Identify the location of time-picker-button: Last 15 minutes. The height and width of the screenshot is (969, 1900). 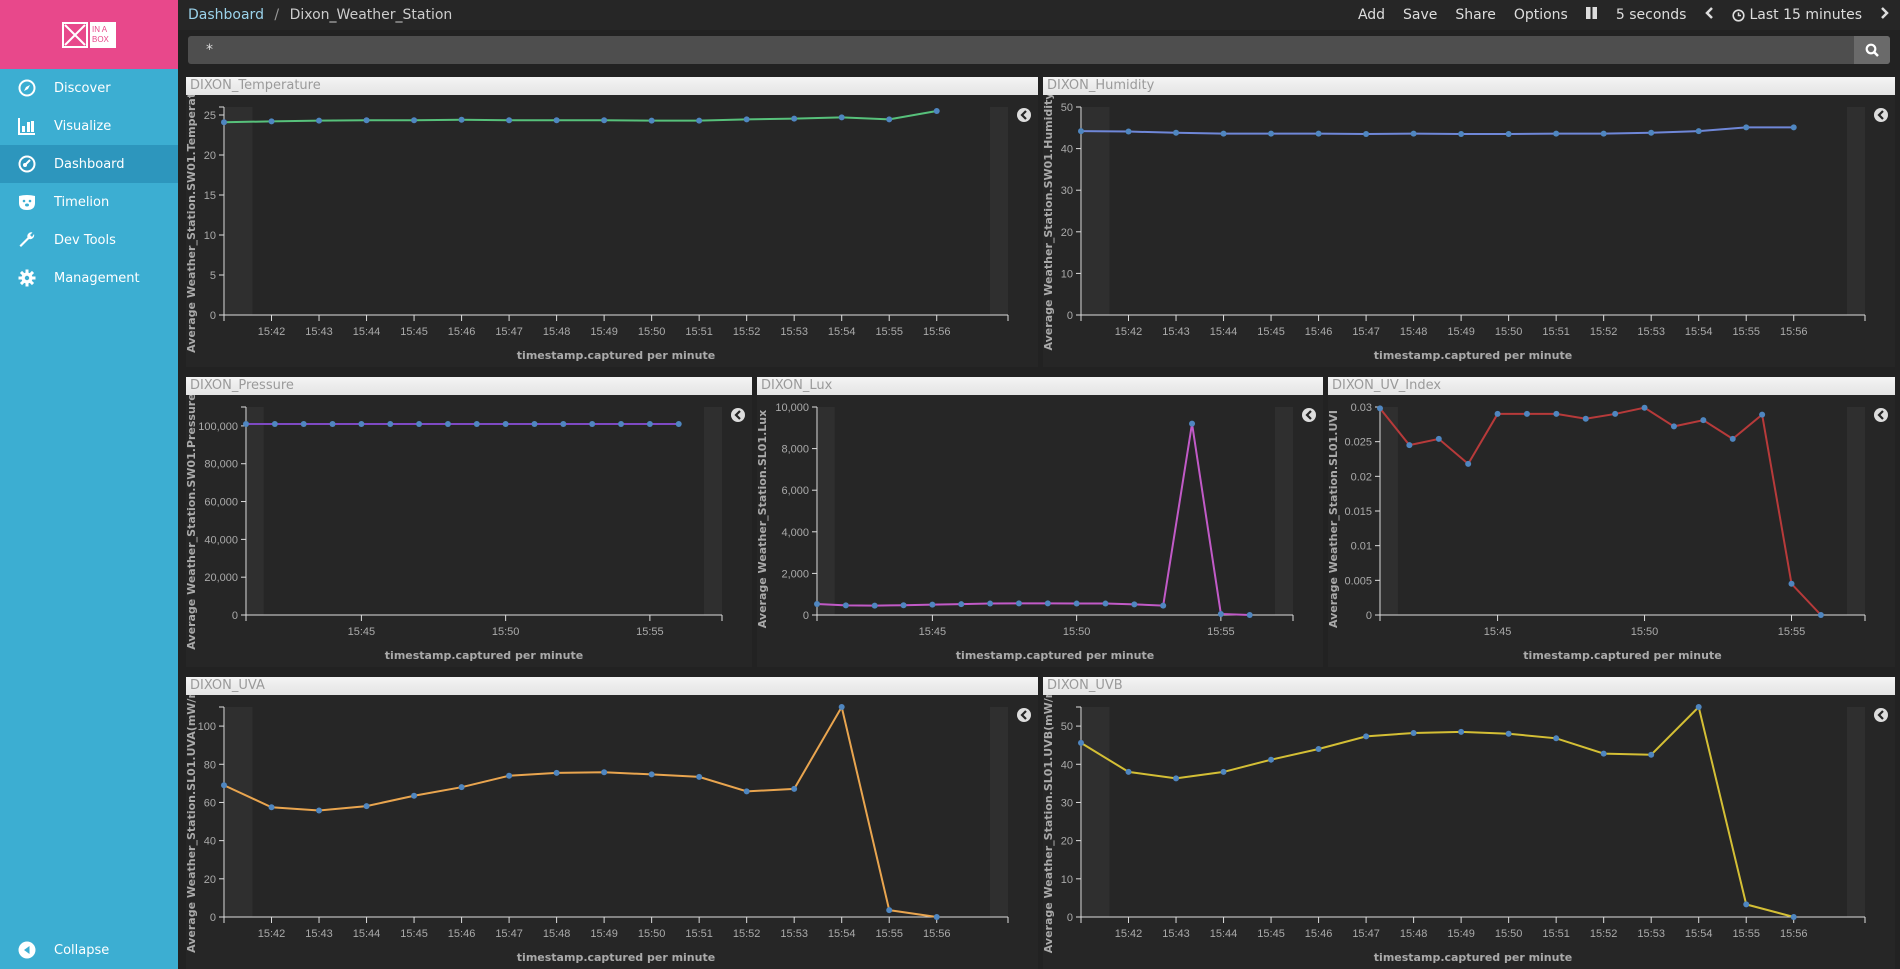
(1797, 15).